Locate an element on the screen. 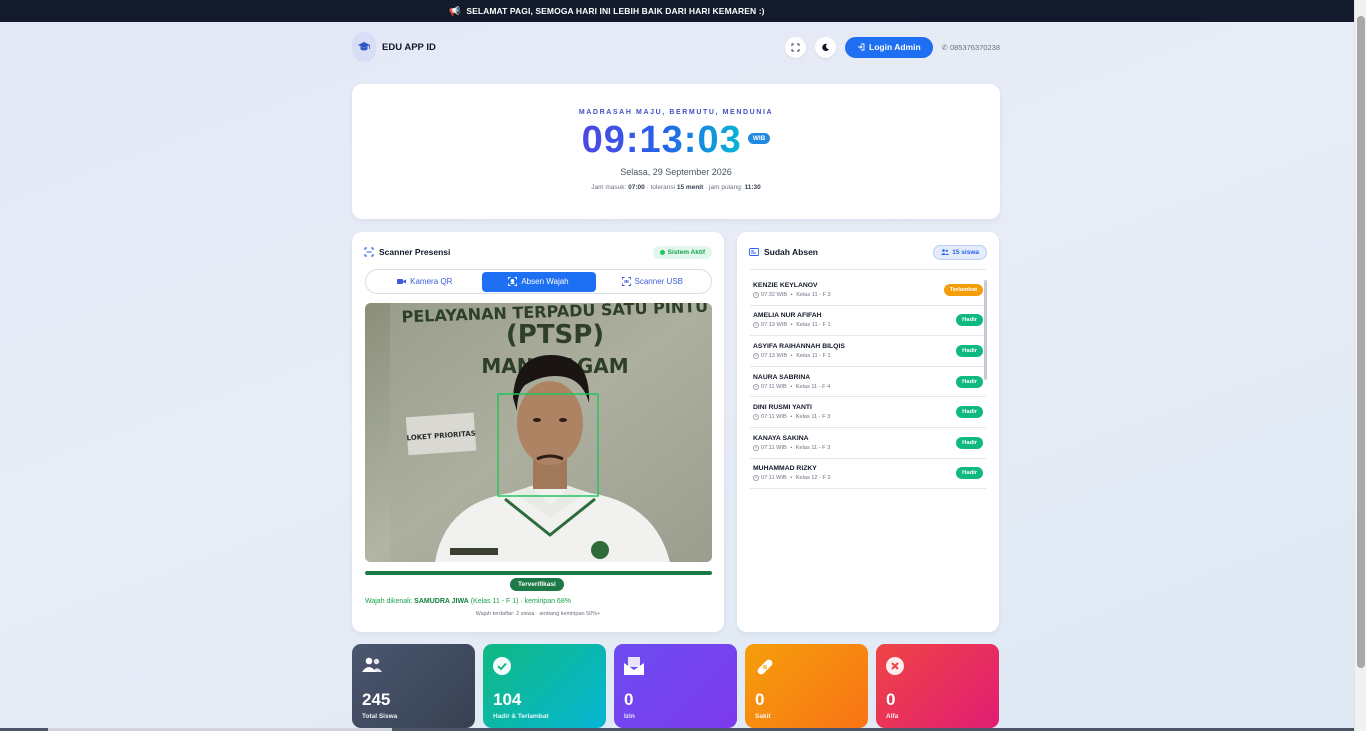 This screenshot has height=731, width=1366. megaphone-icon: 📢 is located at coordinates (455, 10).